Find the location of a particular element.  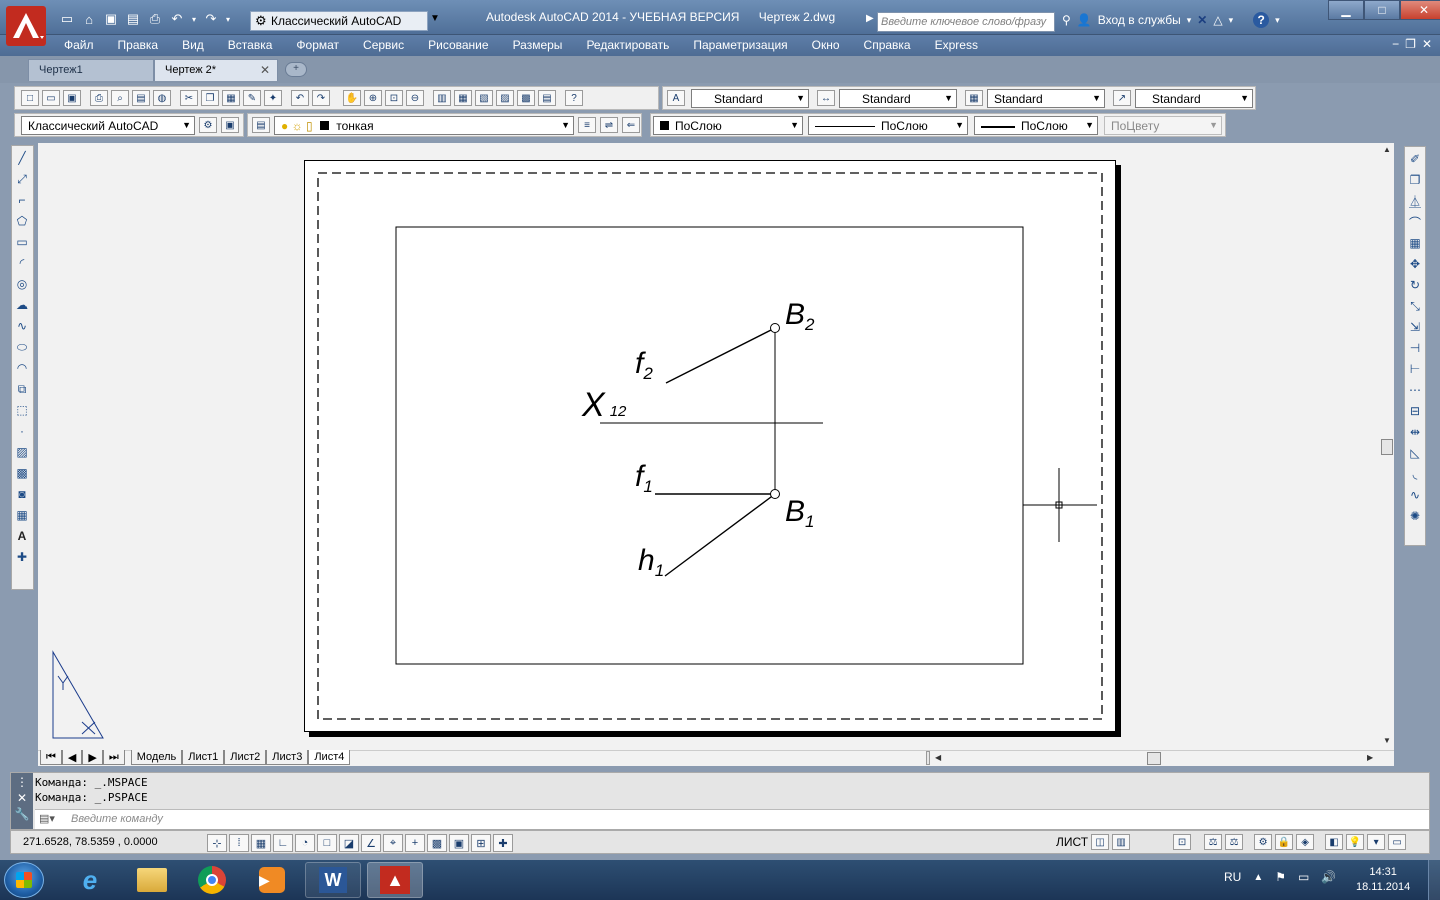

show-hidden-icons-icon: ▲ is located at coordinates (1258, 877).